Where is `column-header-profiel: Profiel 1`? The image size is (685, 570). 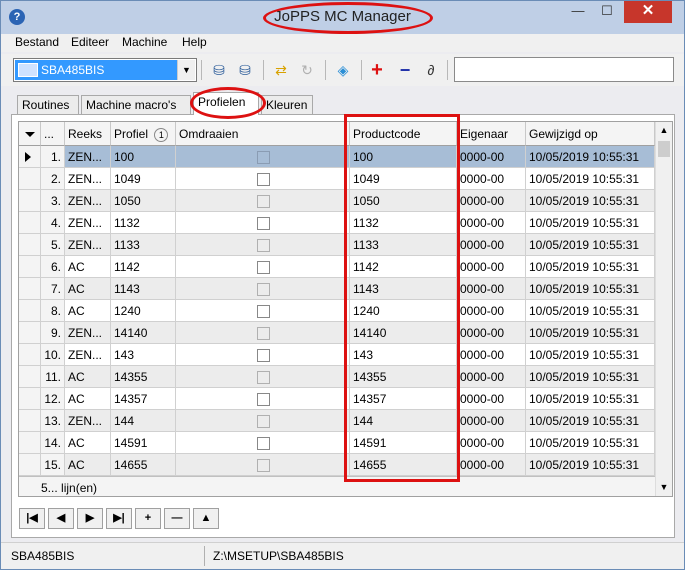
column-header-profiel: Profiel 1 is located at coordinates (143, 134).